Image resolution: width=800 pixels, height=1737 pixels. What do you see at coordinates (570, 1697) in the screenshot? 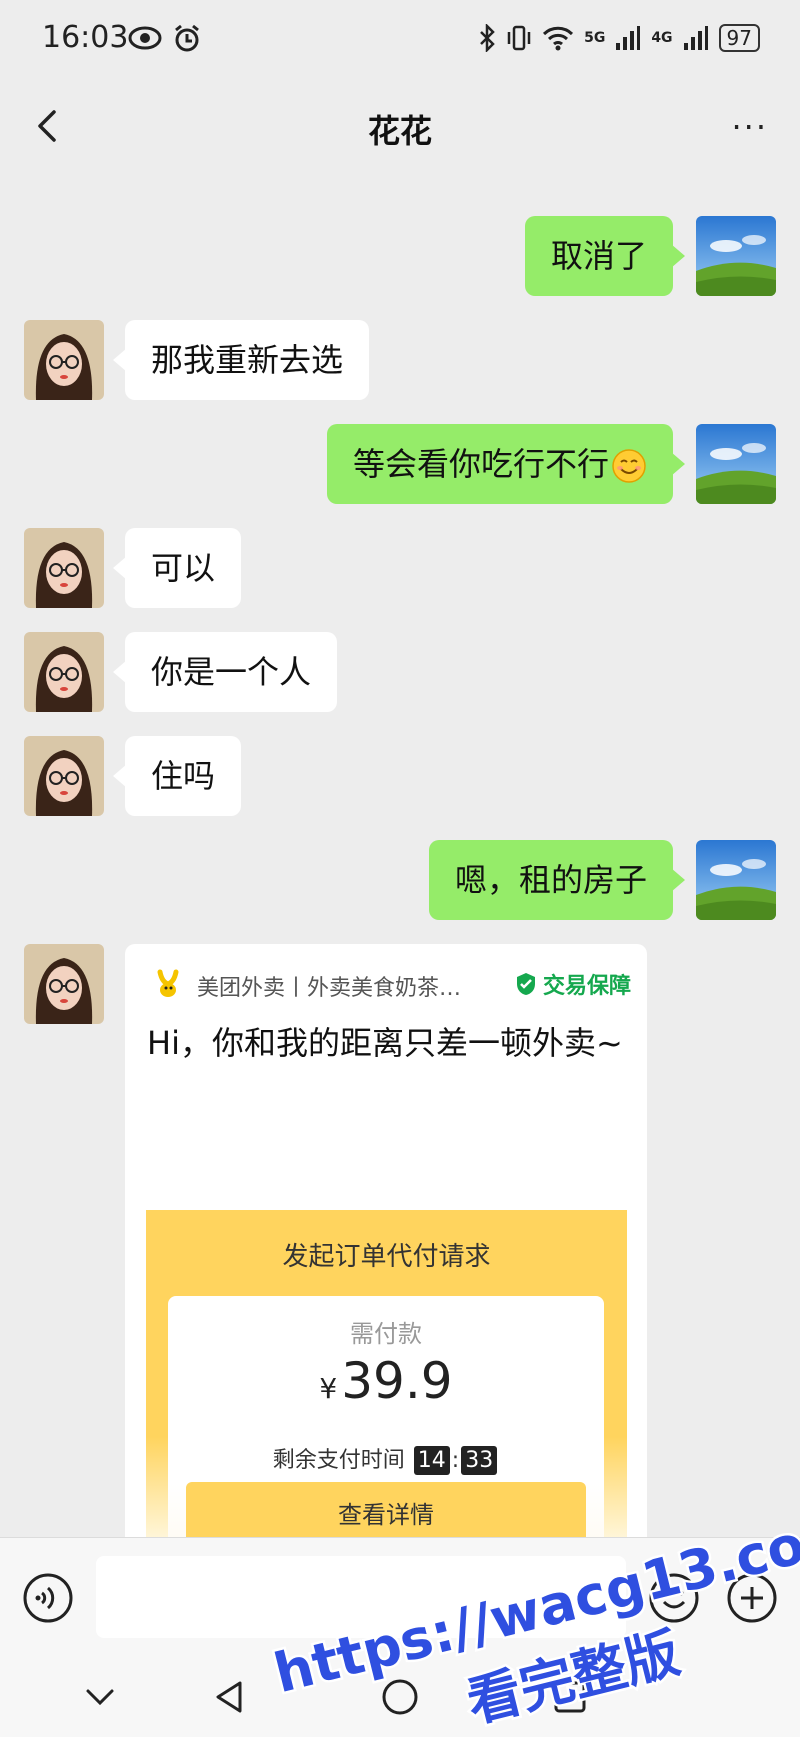
I see `nav-recents-square-icon` at bounding box center [570, 1697].